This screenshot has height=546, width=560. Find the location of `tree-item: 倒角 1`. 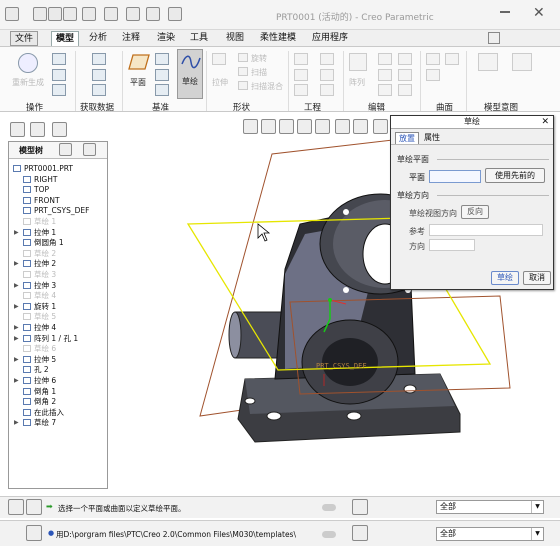

tree-item: 倒角 1 is located at coordinates (39, 392).